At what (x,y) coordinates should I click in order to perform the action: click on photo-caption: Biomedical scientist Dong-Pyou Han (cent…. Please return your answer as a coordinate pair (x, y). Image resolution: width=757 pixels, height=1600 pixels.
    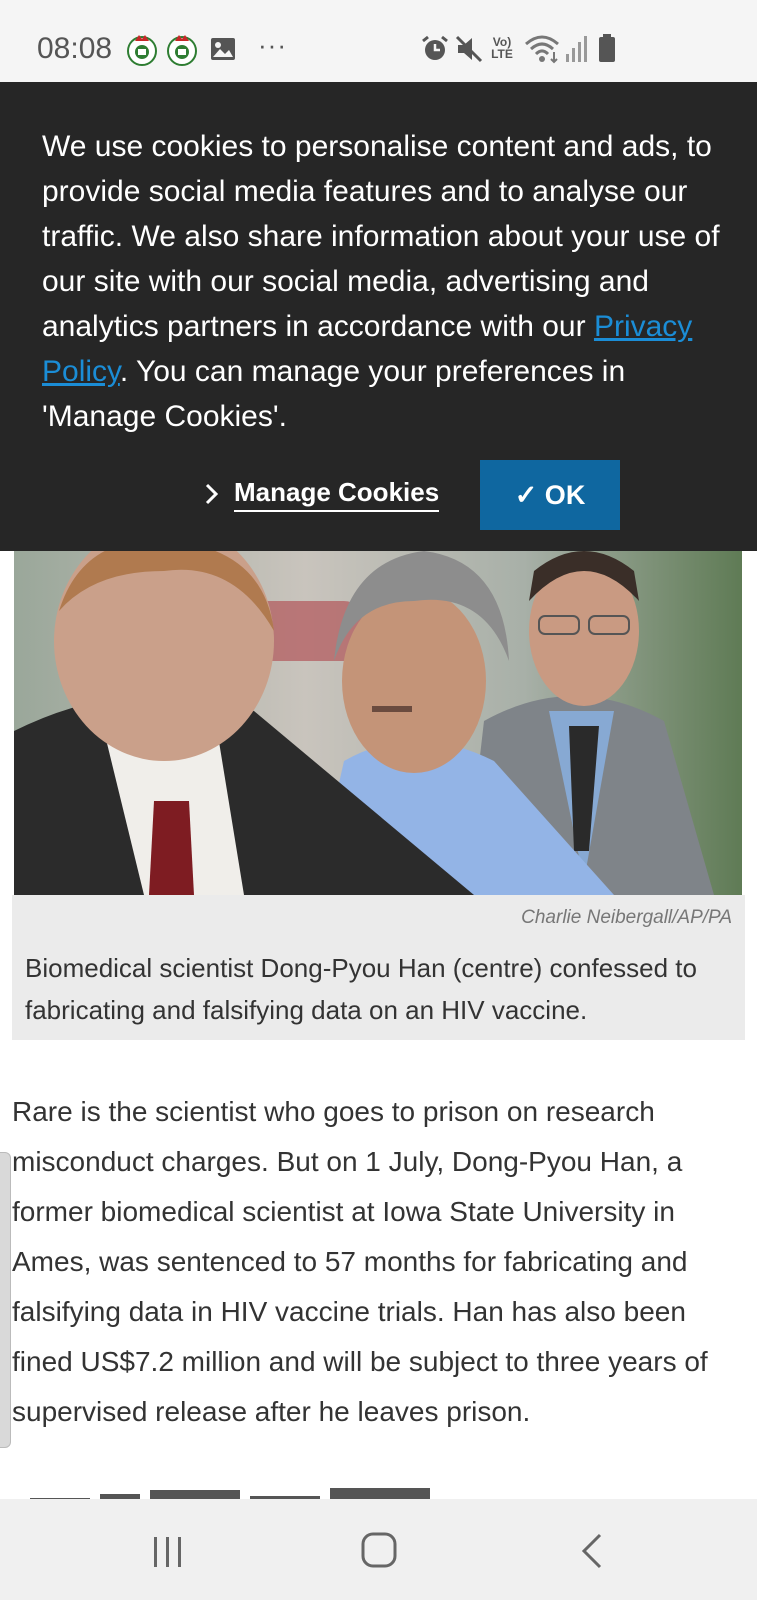
    Looking at the image, I should click on (361, 989).